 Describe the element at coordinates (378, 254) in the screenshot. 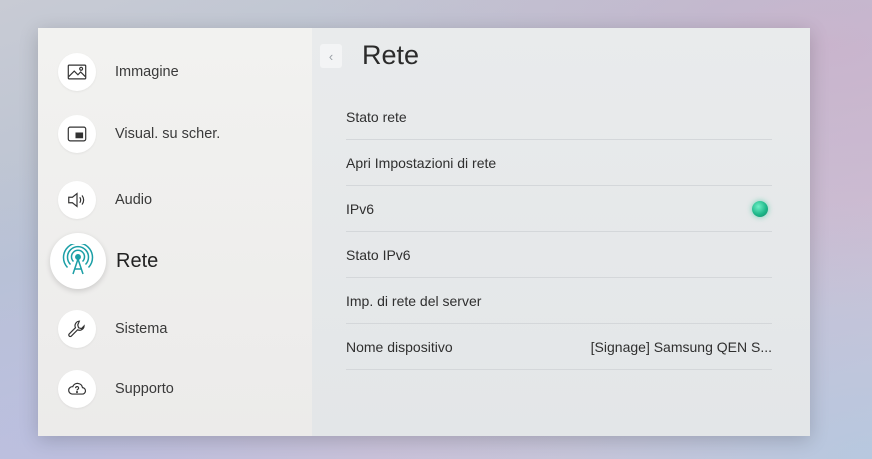

I see `menu-item-label: Stato IPv6` at that location.